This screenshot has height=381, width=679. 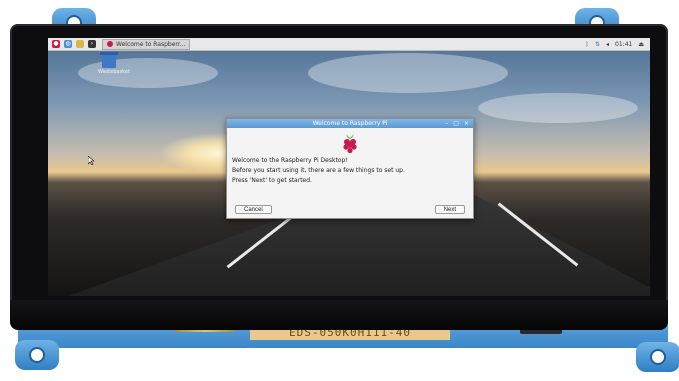 I want to click on minimize-icon: –, so click(x=446, y=123).